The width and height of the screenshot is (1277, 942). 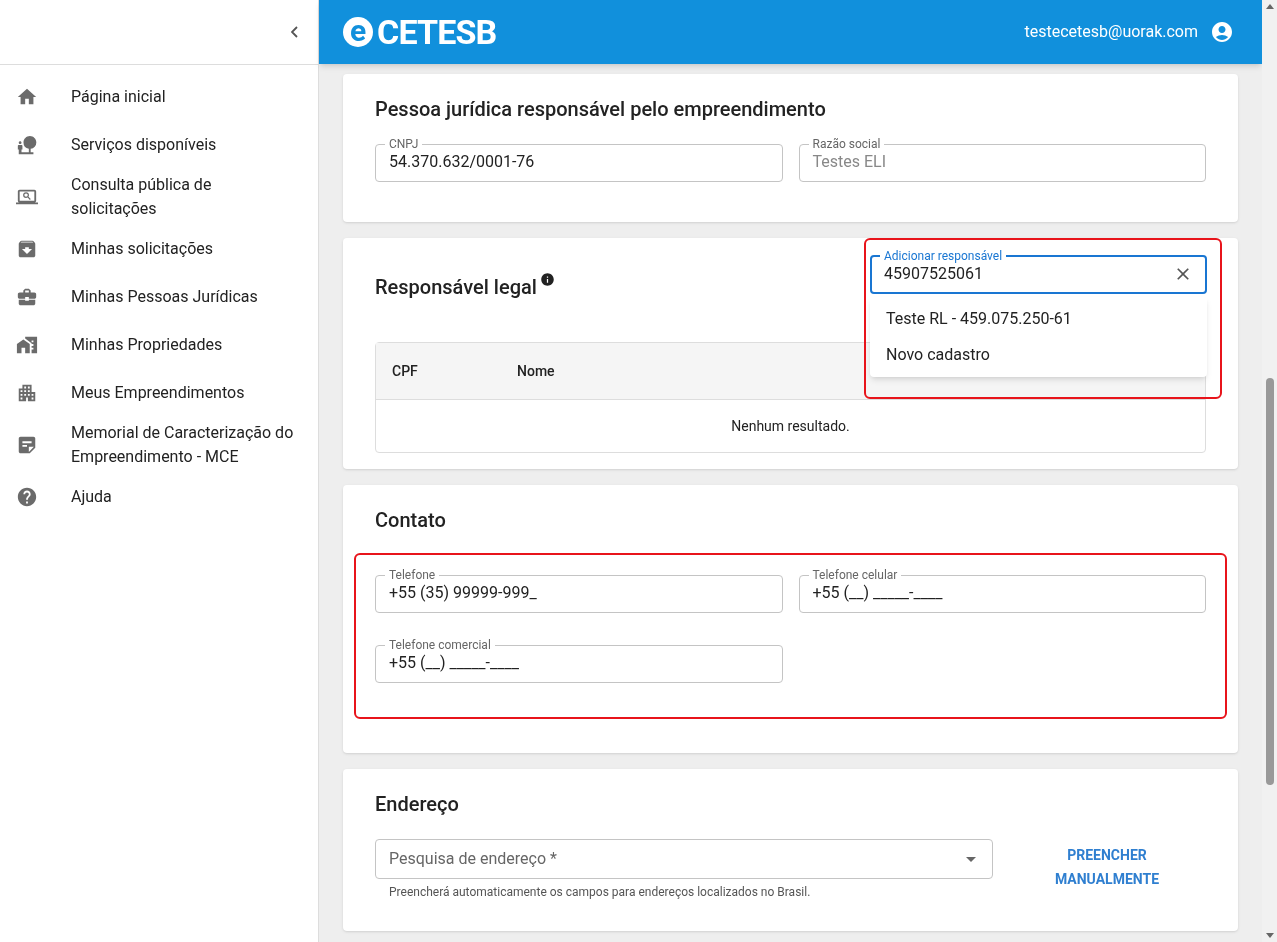 What do you see at coordinates (159, 345) in the screenshot?
I see `nav-item: Minhas Propriedades` at bounding box center [159, 345].